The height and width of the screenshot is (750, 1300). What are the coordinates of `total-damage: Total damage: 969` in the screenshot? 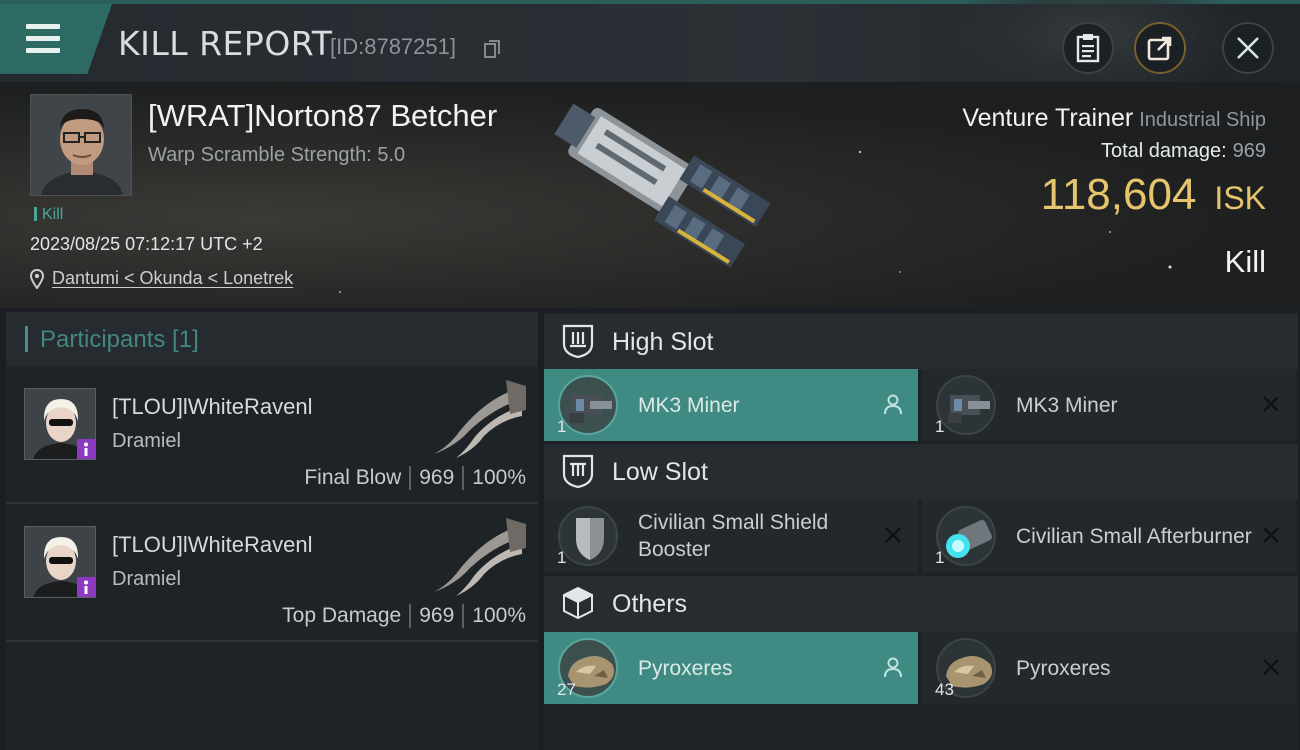 It's located at (1183, 151).